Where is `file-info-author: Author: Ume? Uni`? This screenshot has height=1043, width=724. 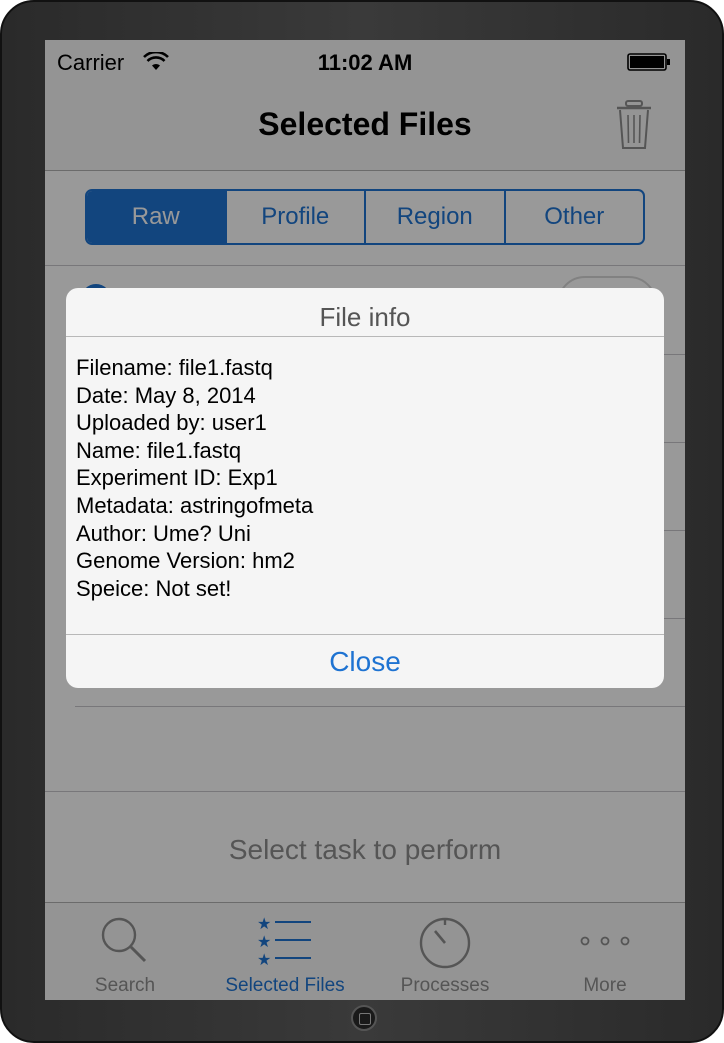
file-info-author: Author: Ume? Uni is located at coordinates (163, 533).